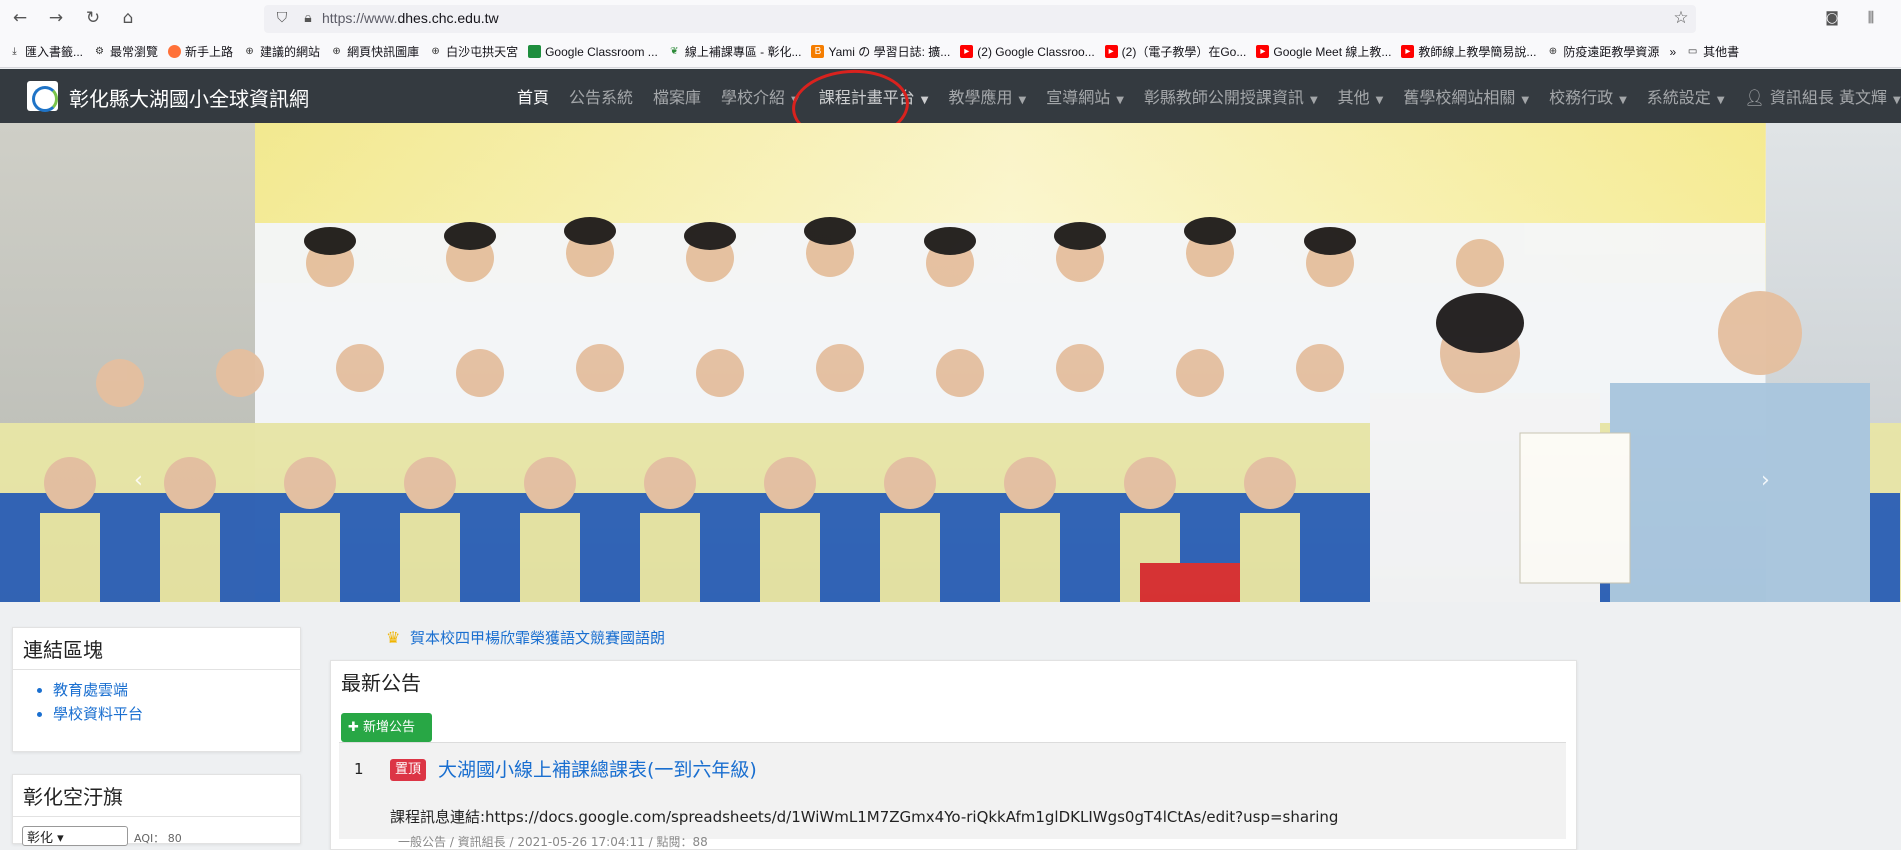 The width and height of the screenshot is (1901, 850). I want to click on menu-user-account: 👤︎ 資訊組長 黃文輝 ▼, so click(1818, 96).